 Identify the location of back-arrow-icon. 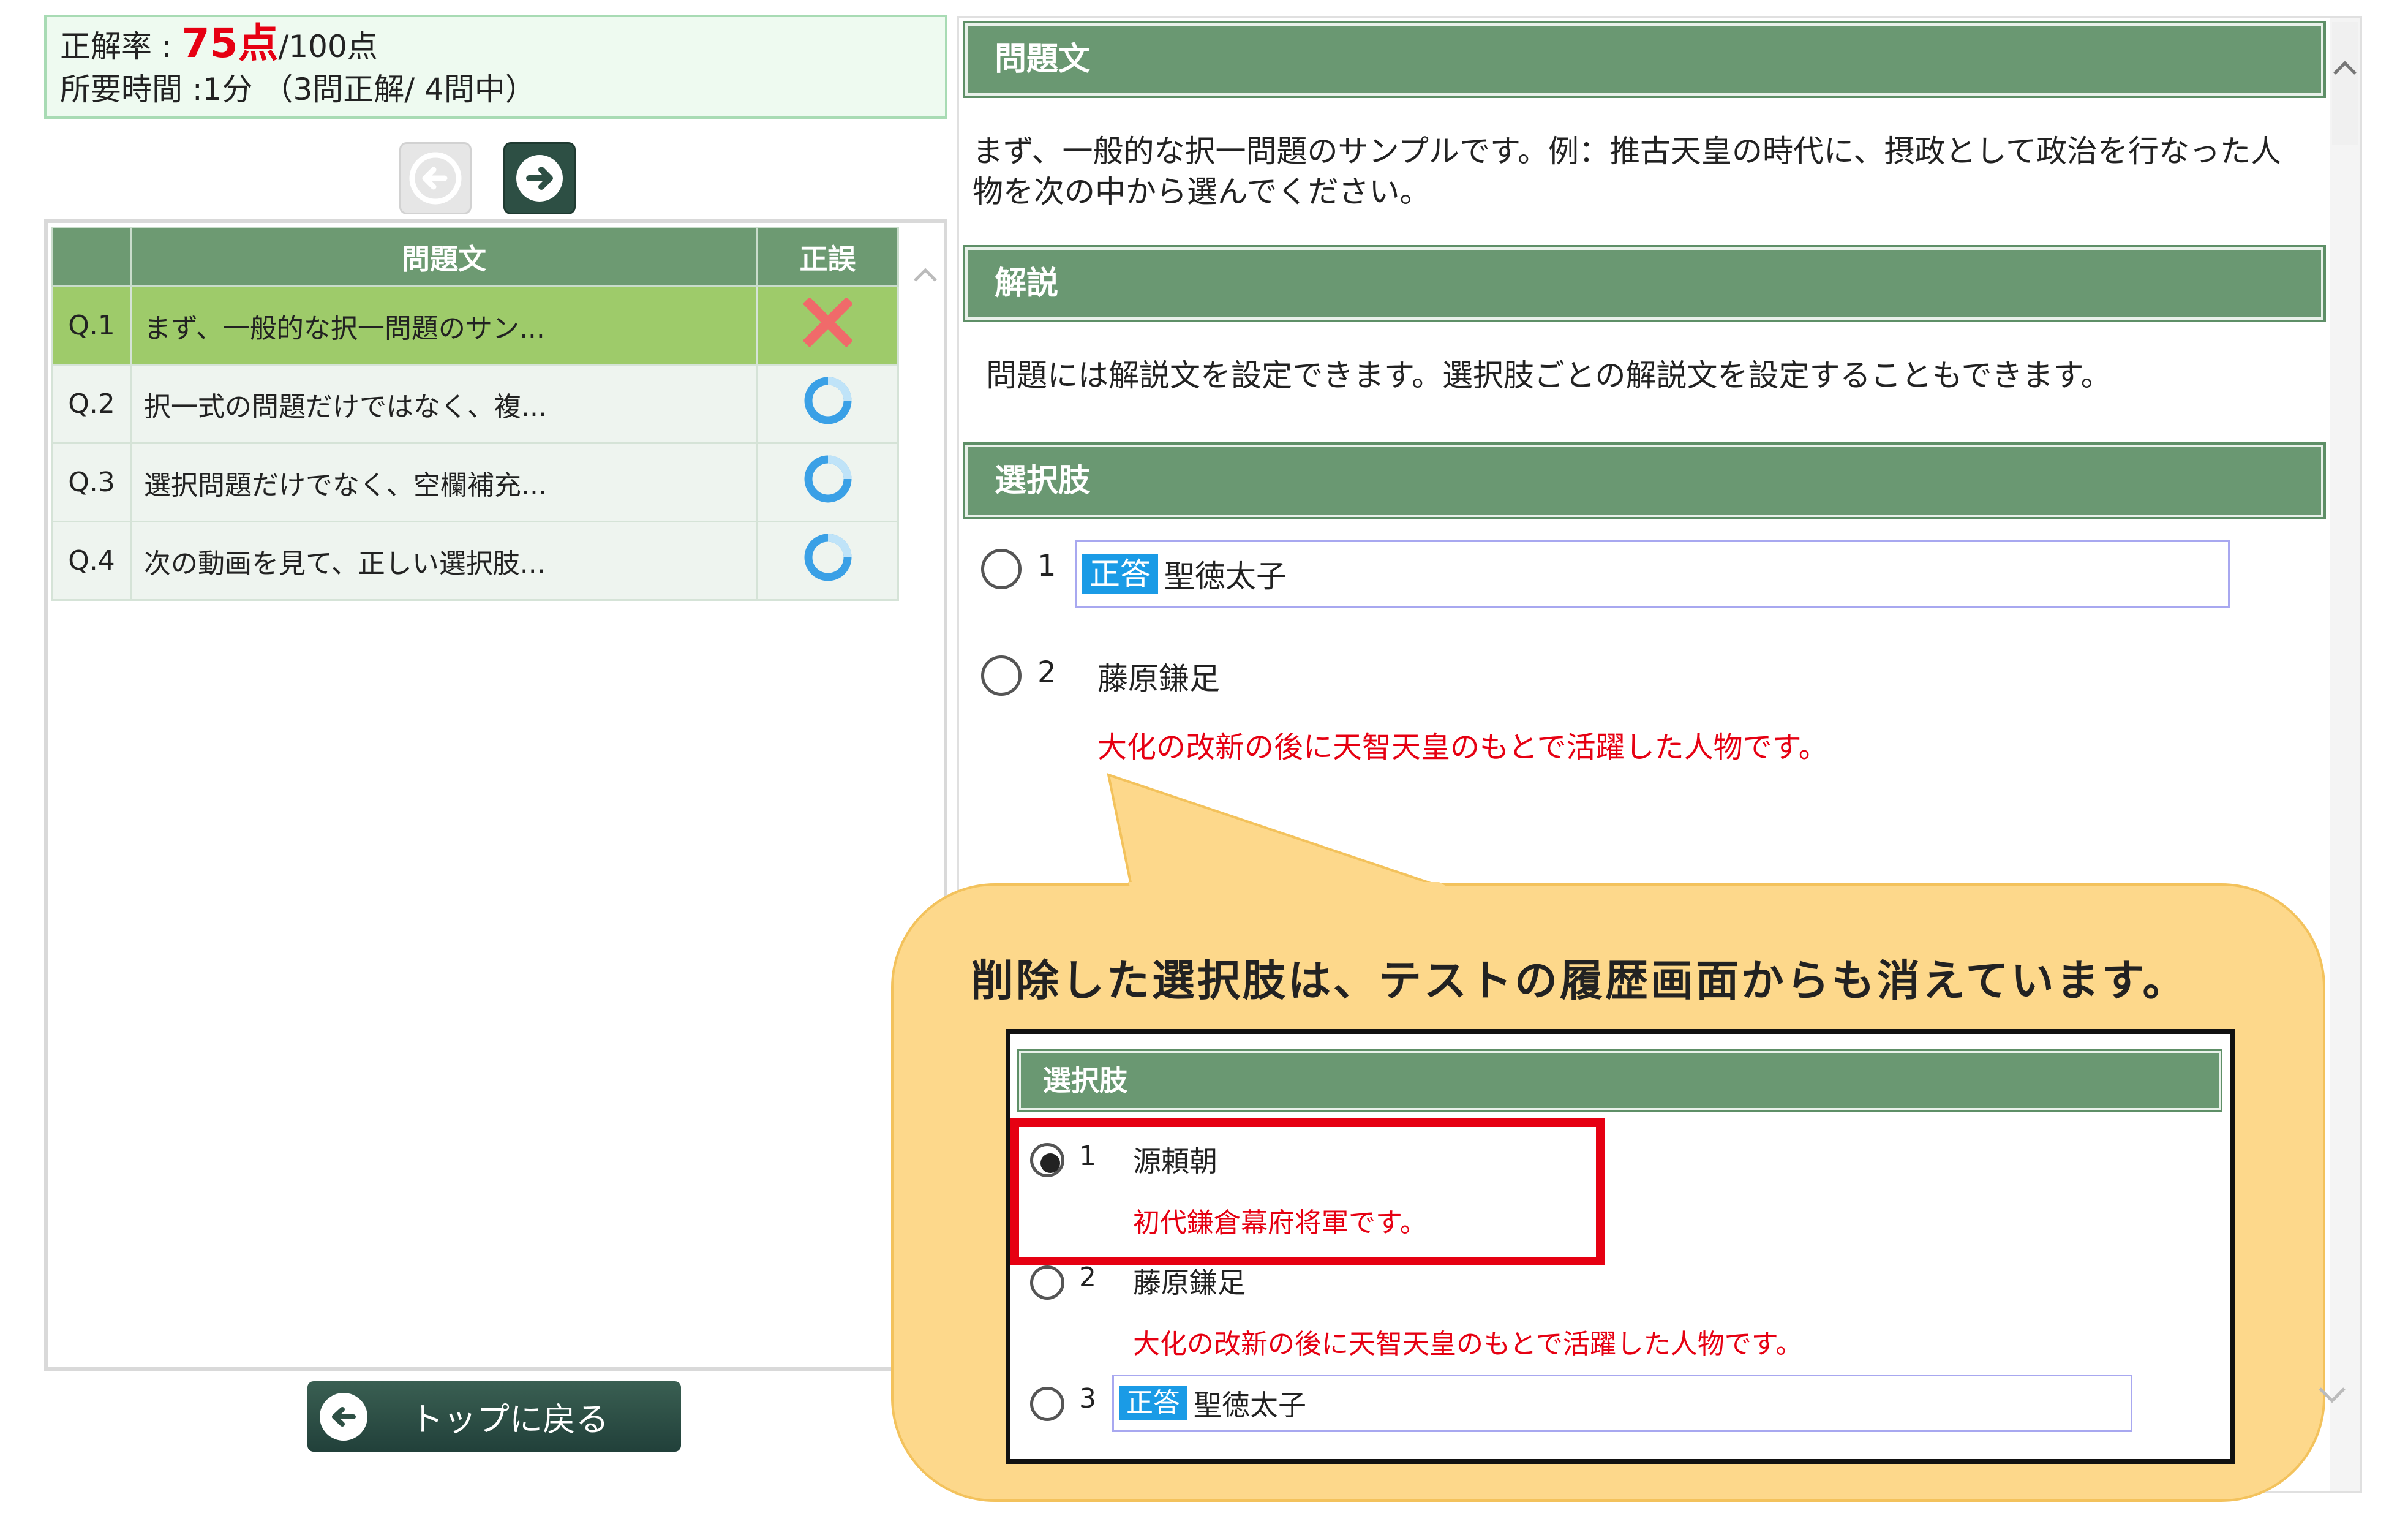
(343, 1416).